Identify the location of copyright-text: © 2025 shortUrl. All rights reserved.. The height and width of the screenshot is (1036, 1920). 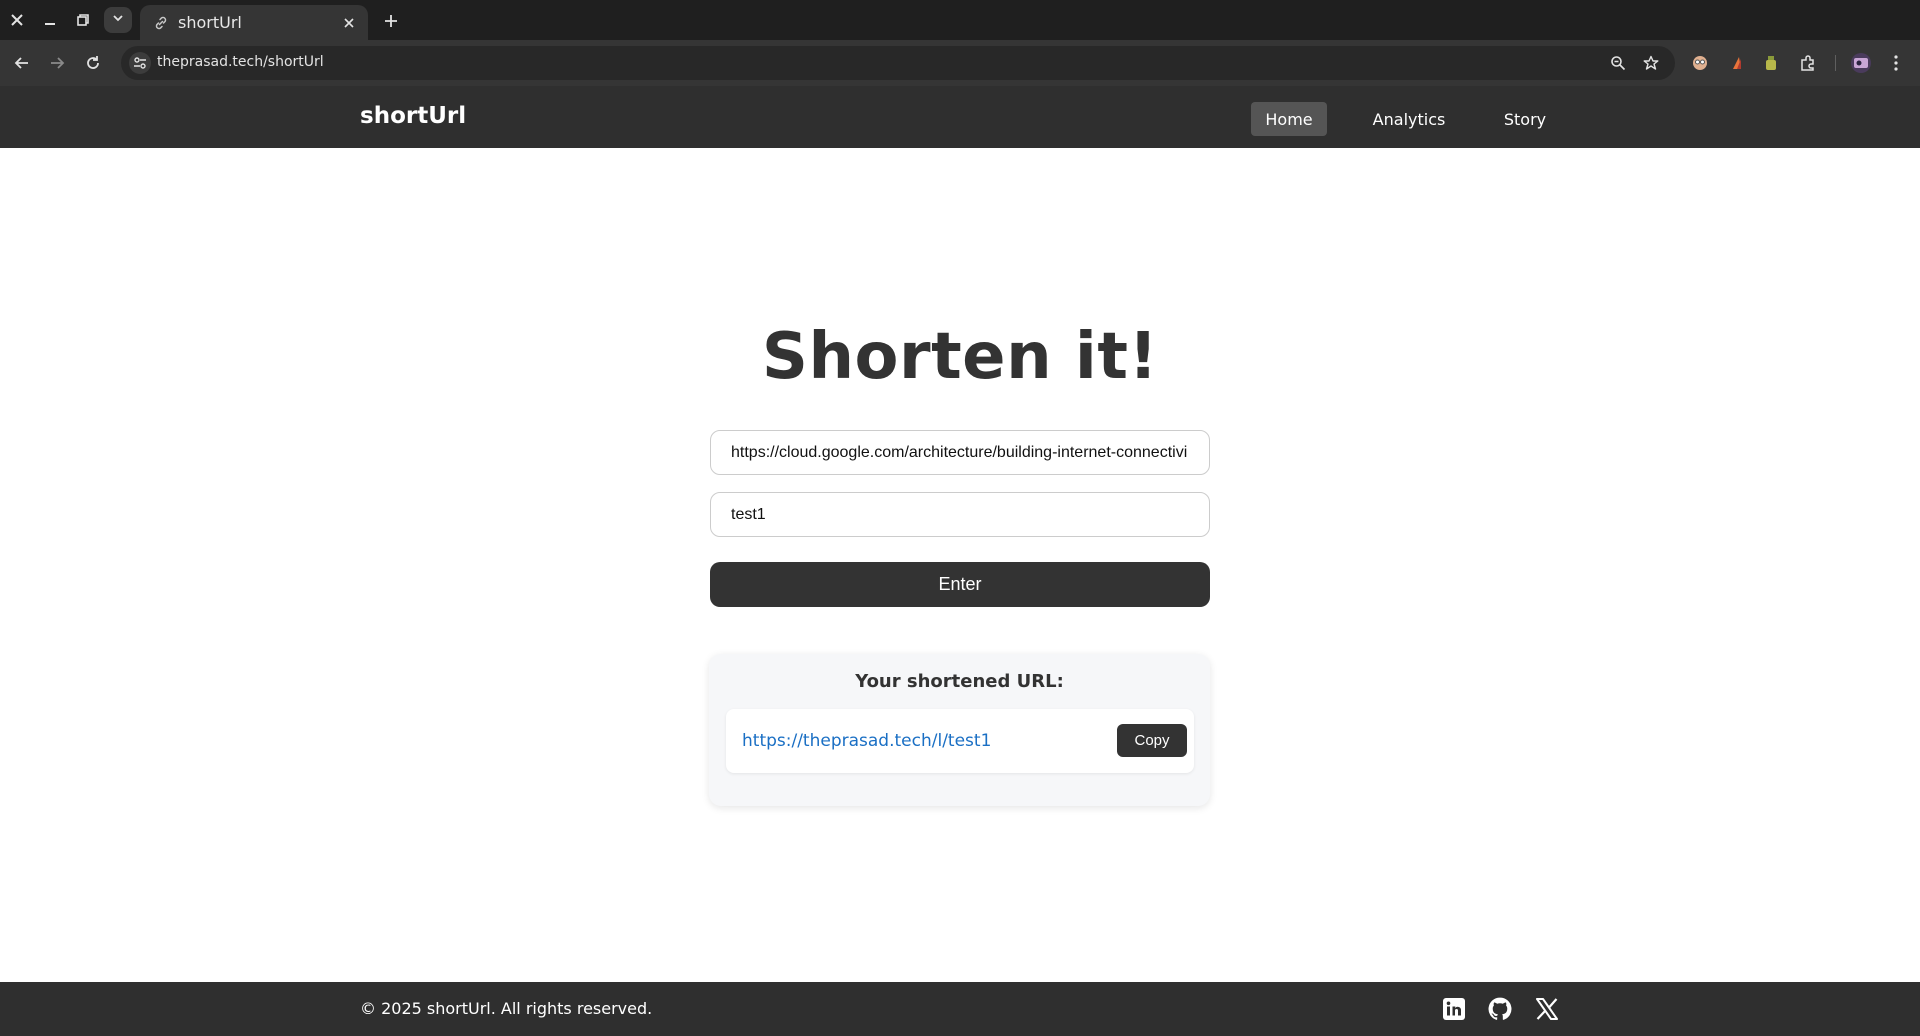
(506, 1008).